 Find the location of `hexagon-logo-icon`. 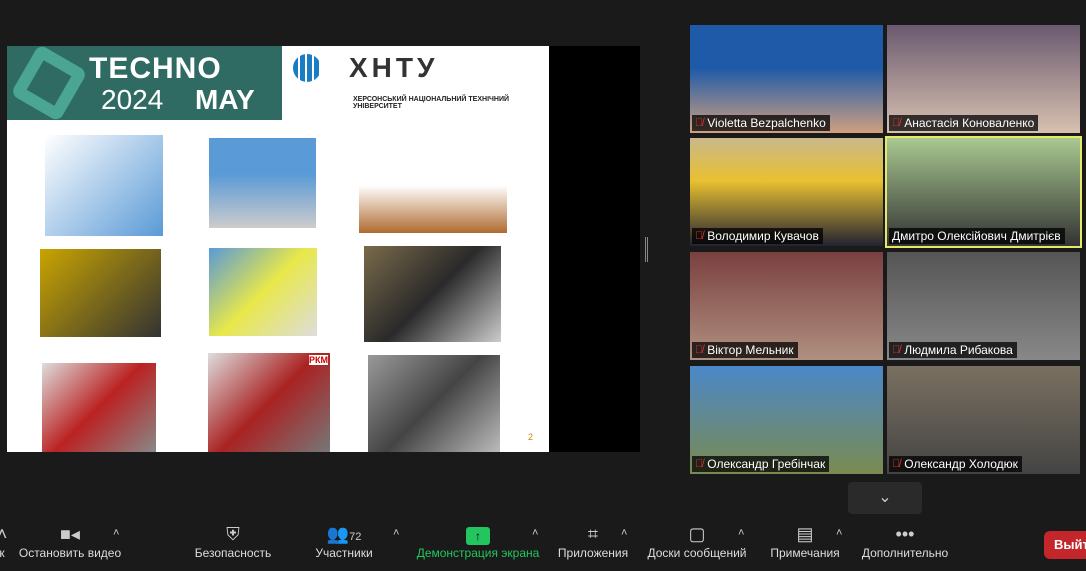

hexagon-logo-icon is located at coordinates (49, 83).